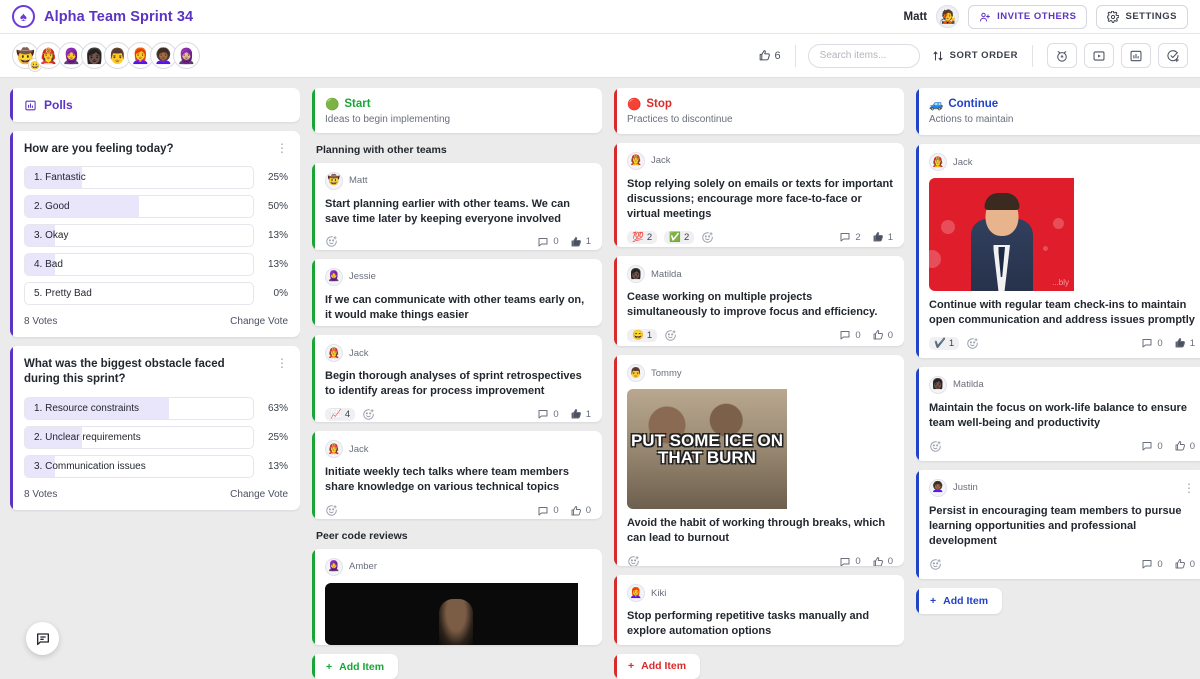  I want to click on timer-icon, so click(1062, 55).